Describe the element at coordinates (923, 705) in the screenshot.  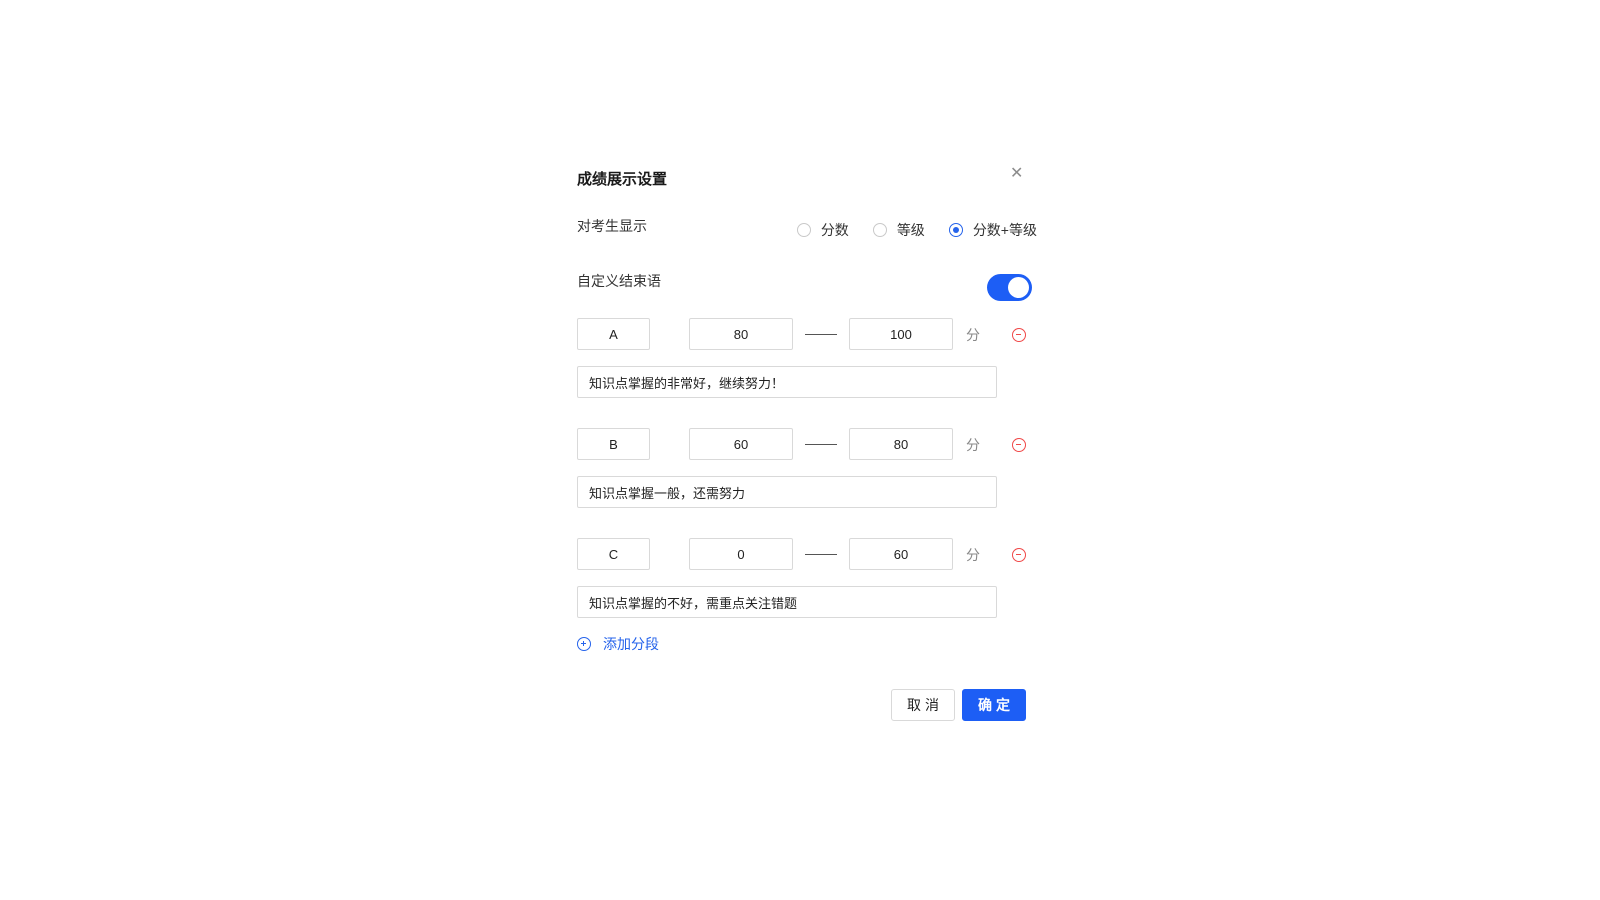
I see `cancel-button: 取消` at that location.